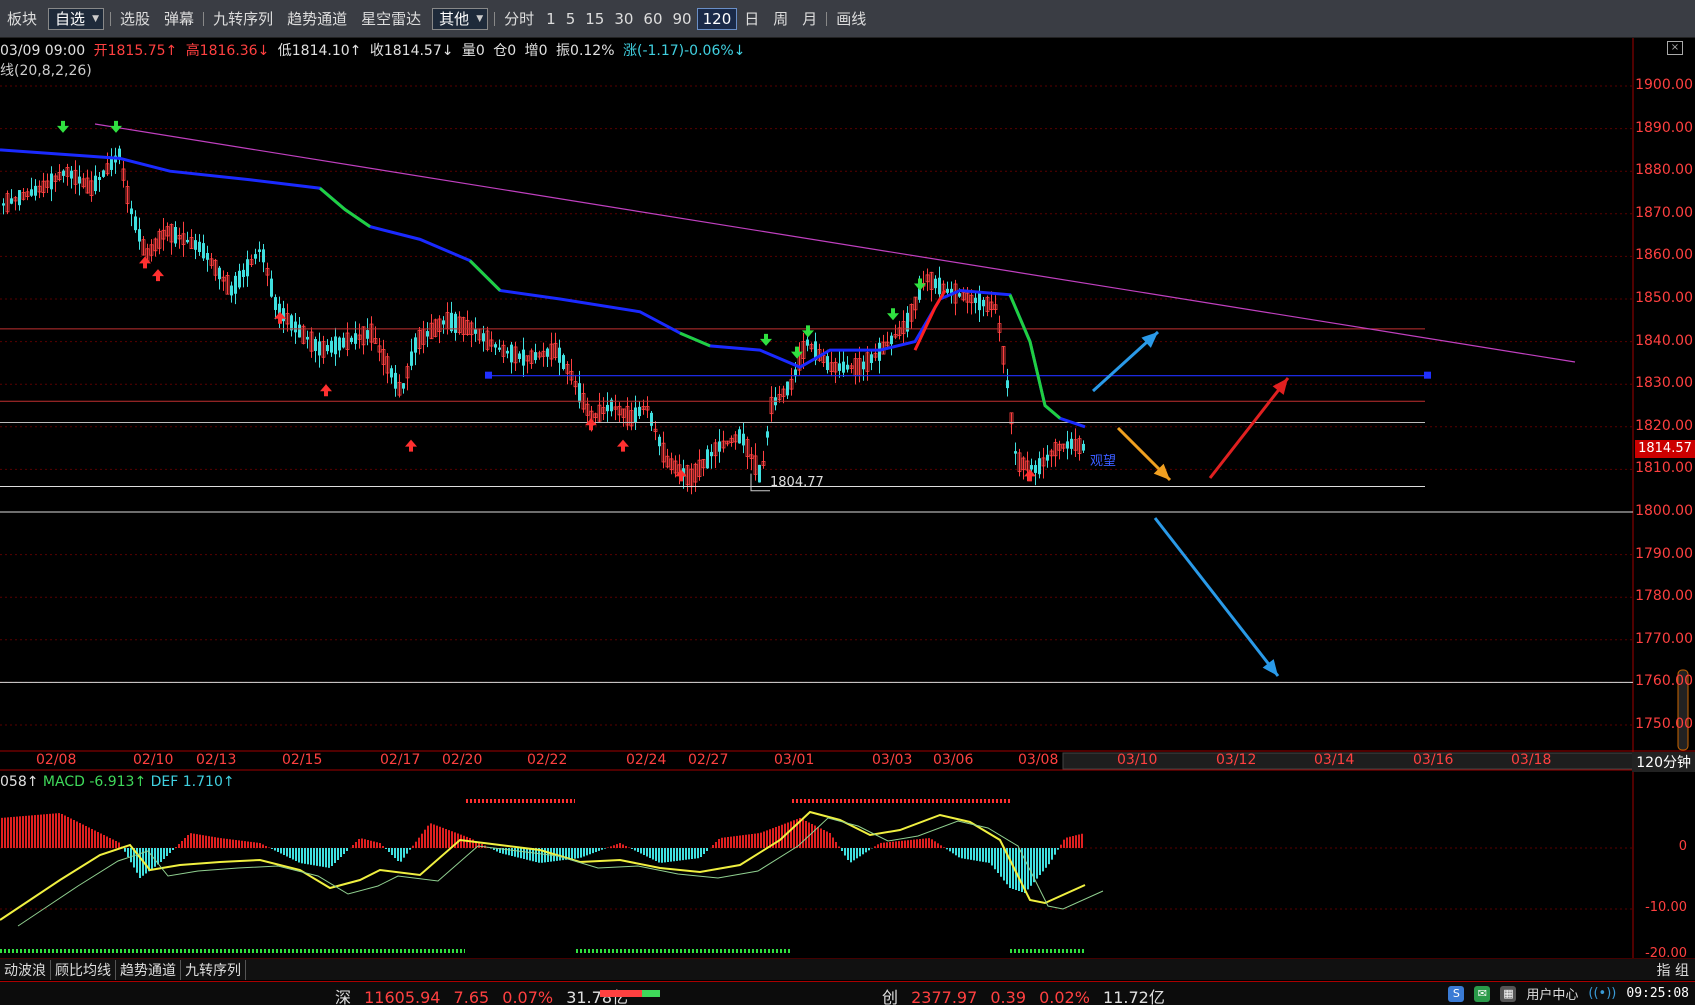 The image size is (1695, 1005). Describe the element at coordinates (179, 19) in the screenshot. I see `popup-button: 弹幕` at that location.